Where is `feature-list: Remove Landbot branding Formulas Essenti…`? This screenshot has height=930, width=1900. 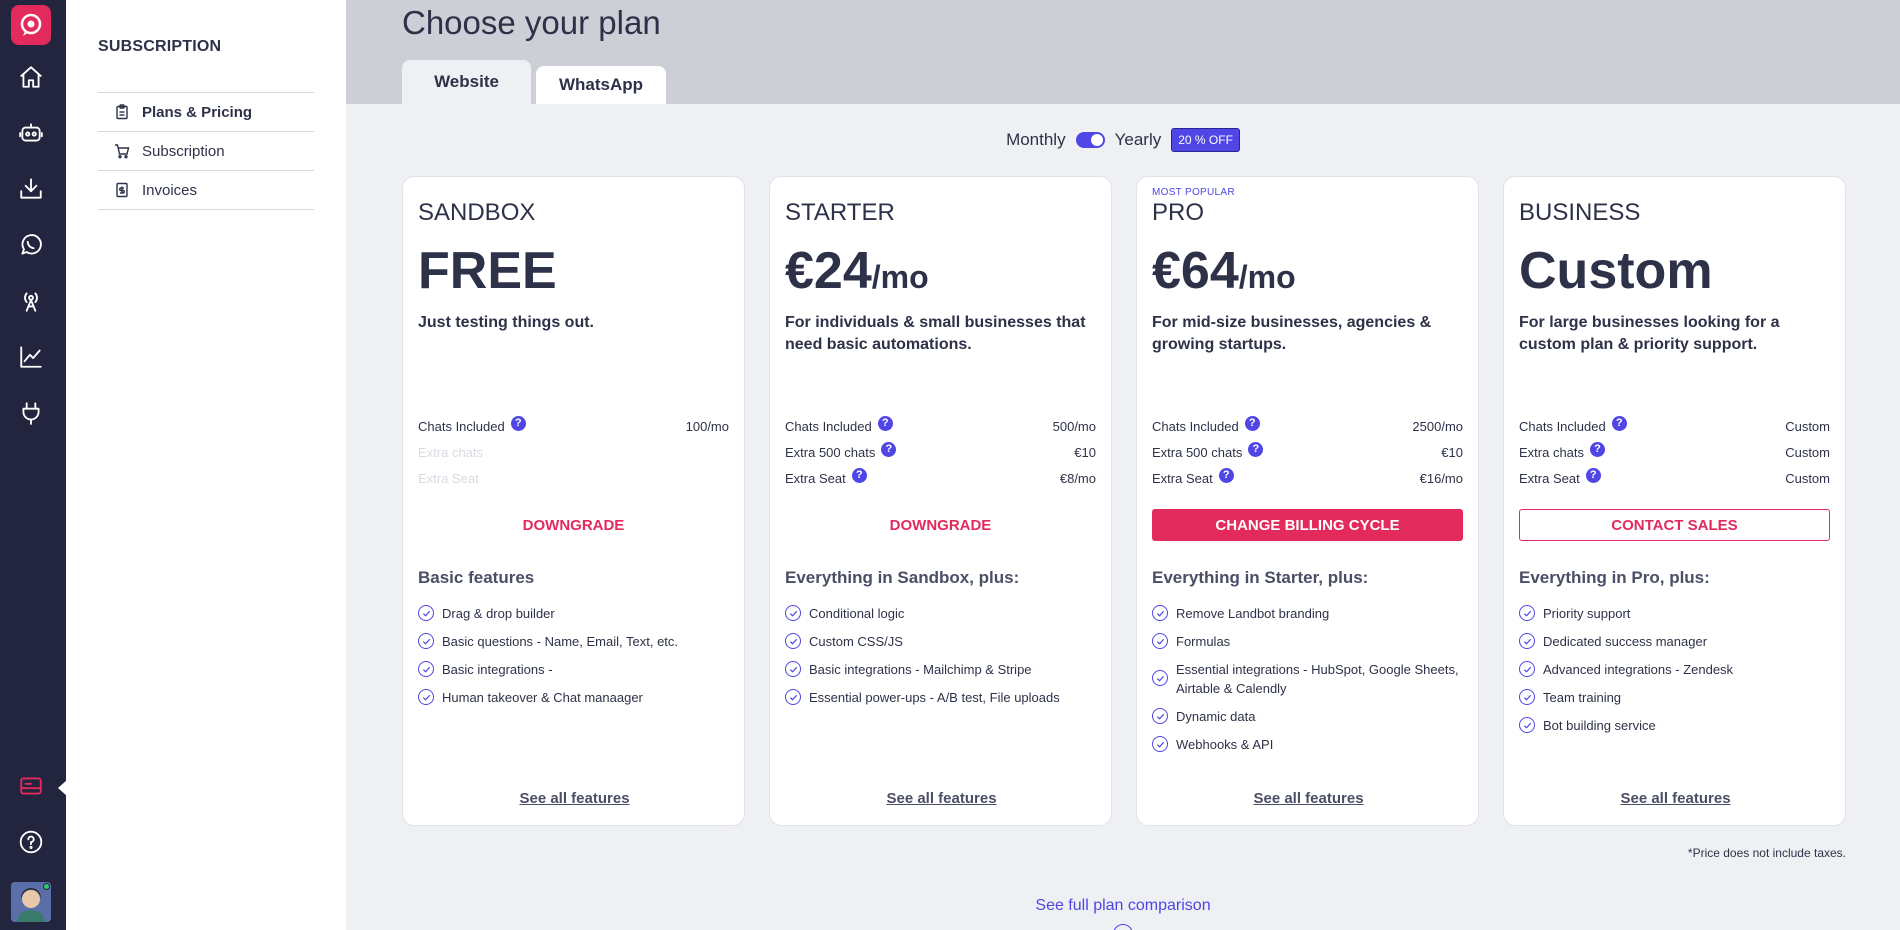
feature-list: Remove Landbot branding Formulas Essenti… is located at coordinates (1312, 683).